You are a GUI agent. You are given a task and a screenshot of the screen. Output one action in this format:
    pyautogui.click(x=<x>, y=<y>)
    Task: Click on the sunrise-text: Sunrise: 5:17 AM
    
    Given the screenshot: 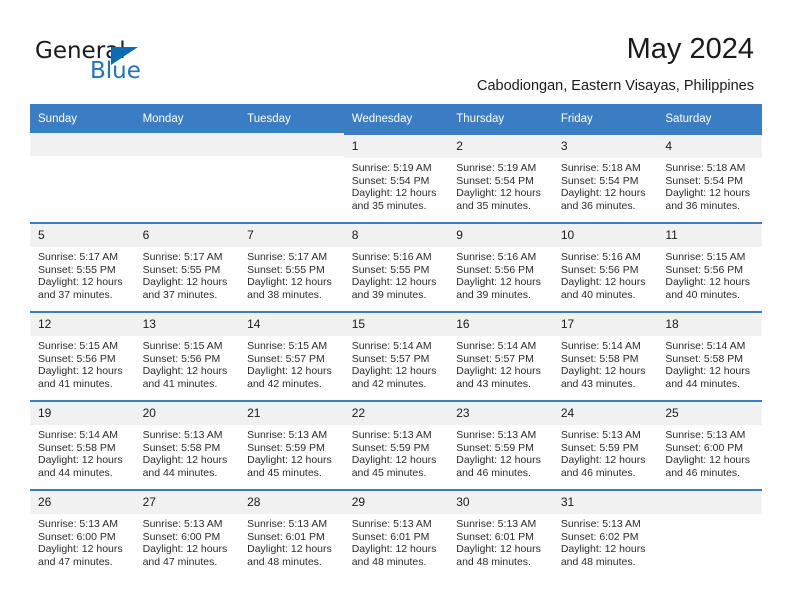 What is the action you would take?
    pyautogui.click(x=287, y=257)
    